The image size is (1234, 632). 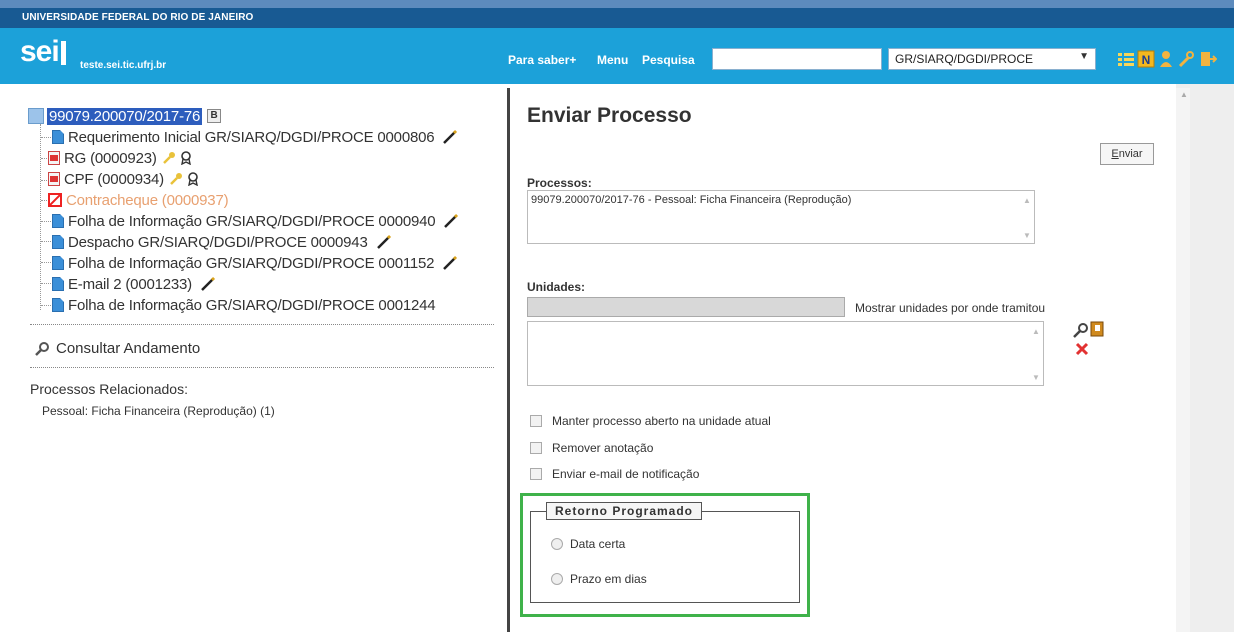 What do you see at coordinates (1081, 330) in the screenshot?
I see `search-unit-icon` at bounding box center [1081, 330].